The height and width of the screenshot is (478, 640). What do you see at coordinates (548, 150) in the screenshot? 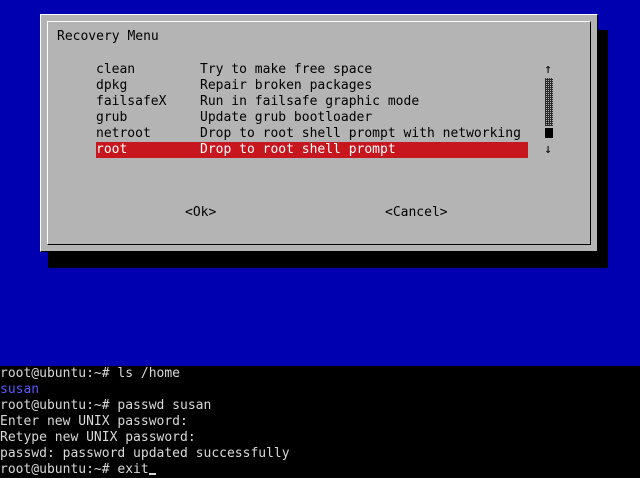
I see `arrow-down-icon: ↓` at bounding box center [548, 150].